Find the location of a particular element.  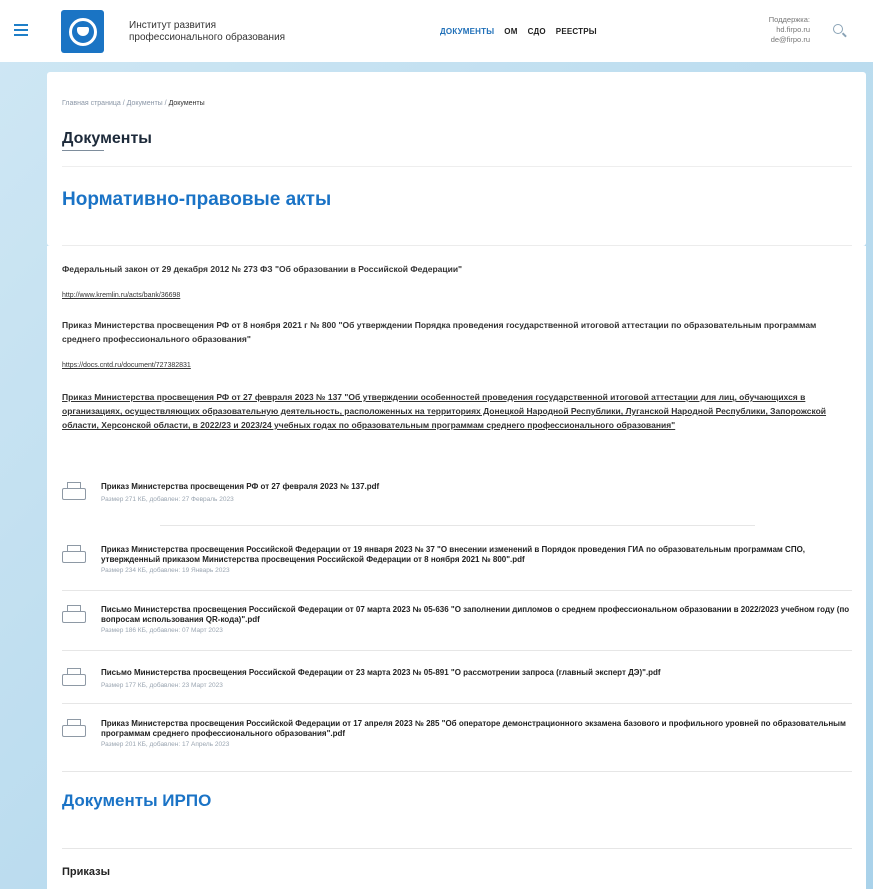

file-meta: Размер 201 КБ, добавлен: 17 Апрель 2023 is located at coordinates (165, 744).